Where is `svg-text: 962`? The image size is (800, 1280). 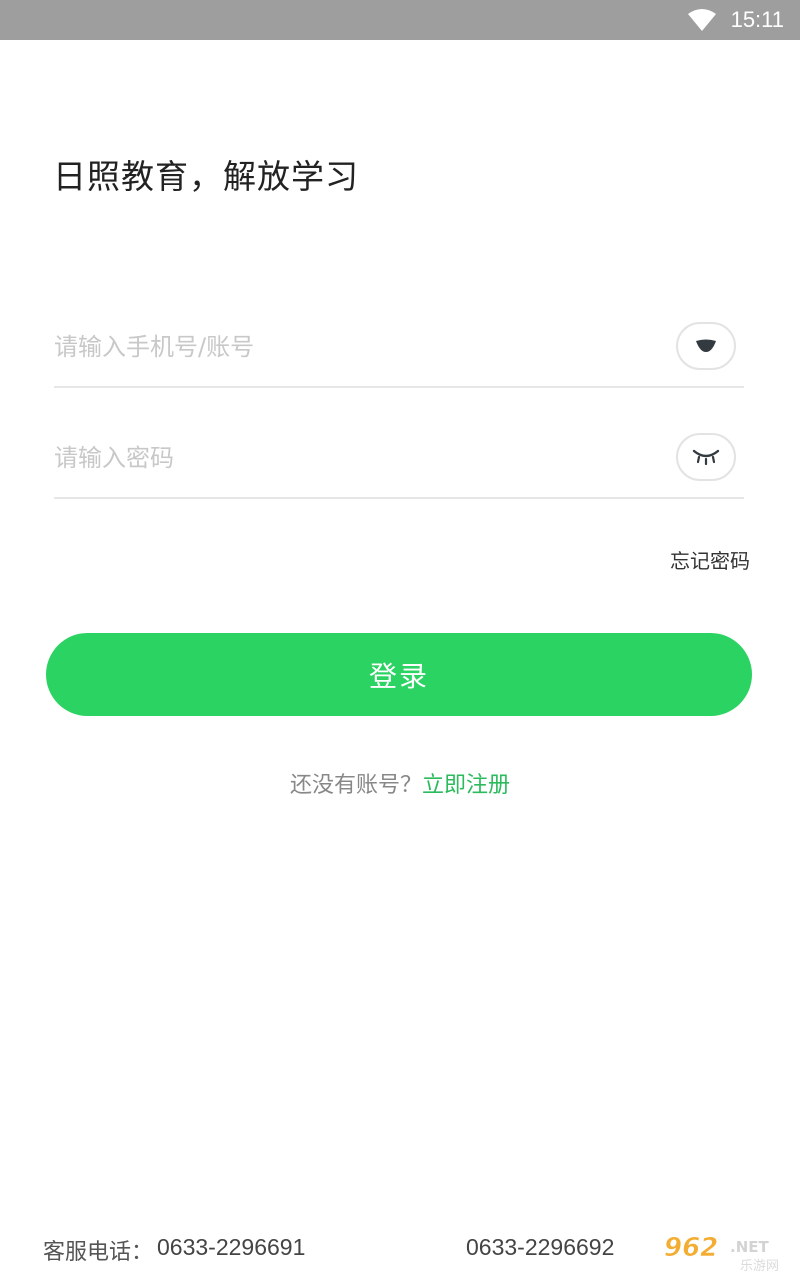 svg-text: 962 is located at coordinates (691, 1248).